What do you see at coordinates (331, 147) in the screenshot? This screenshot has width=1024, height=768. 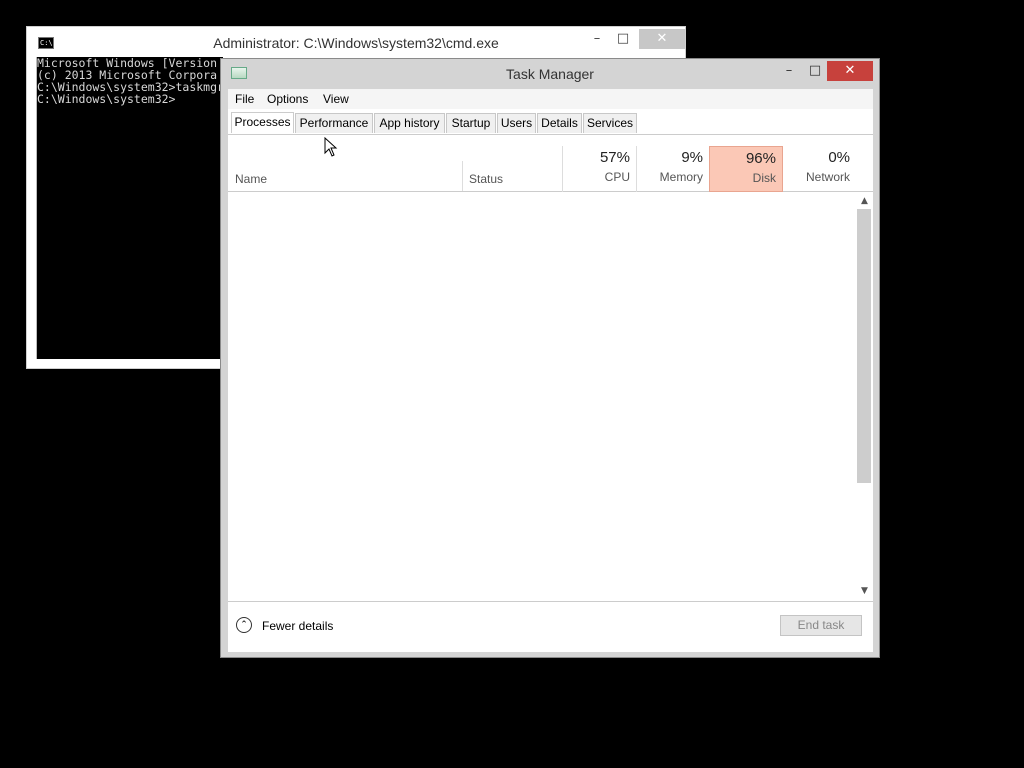 I see `mouse-cursor-icon` at bounding box center [331, 147].